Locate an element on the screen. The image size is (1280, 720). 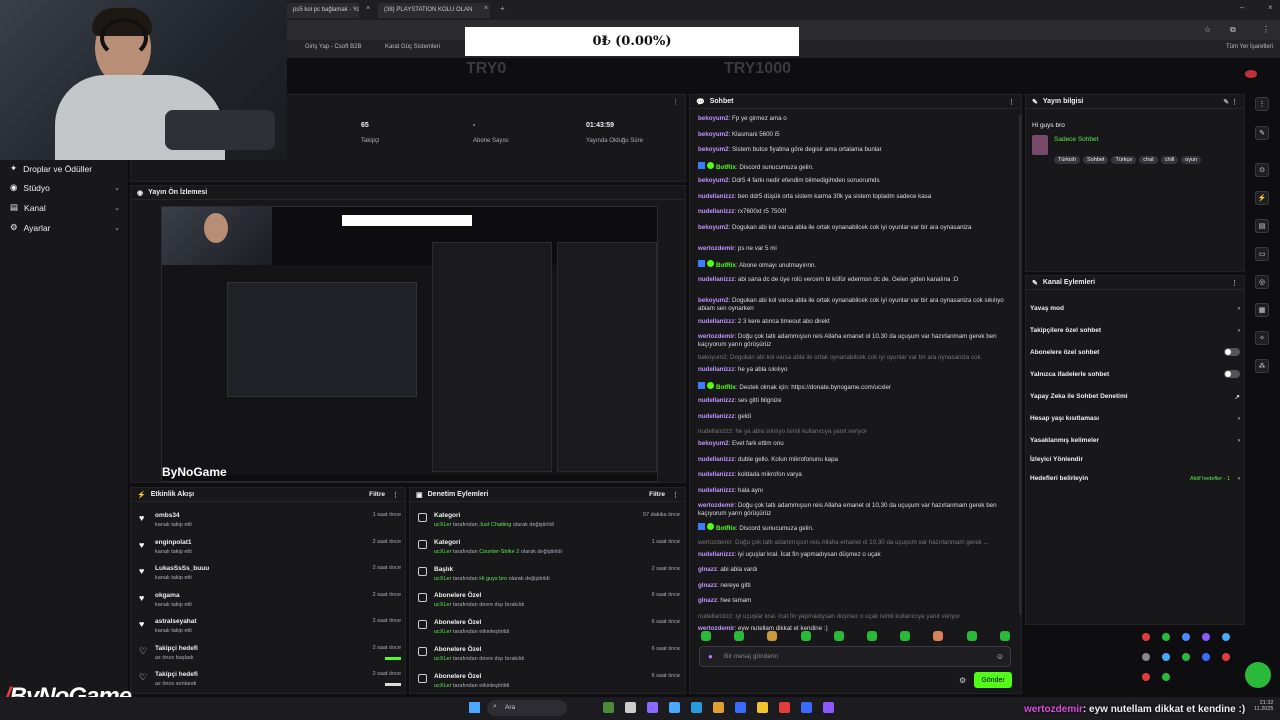
tag: Türkçe is located at coordinates (1124, 160).